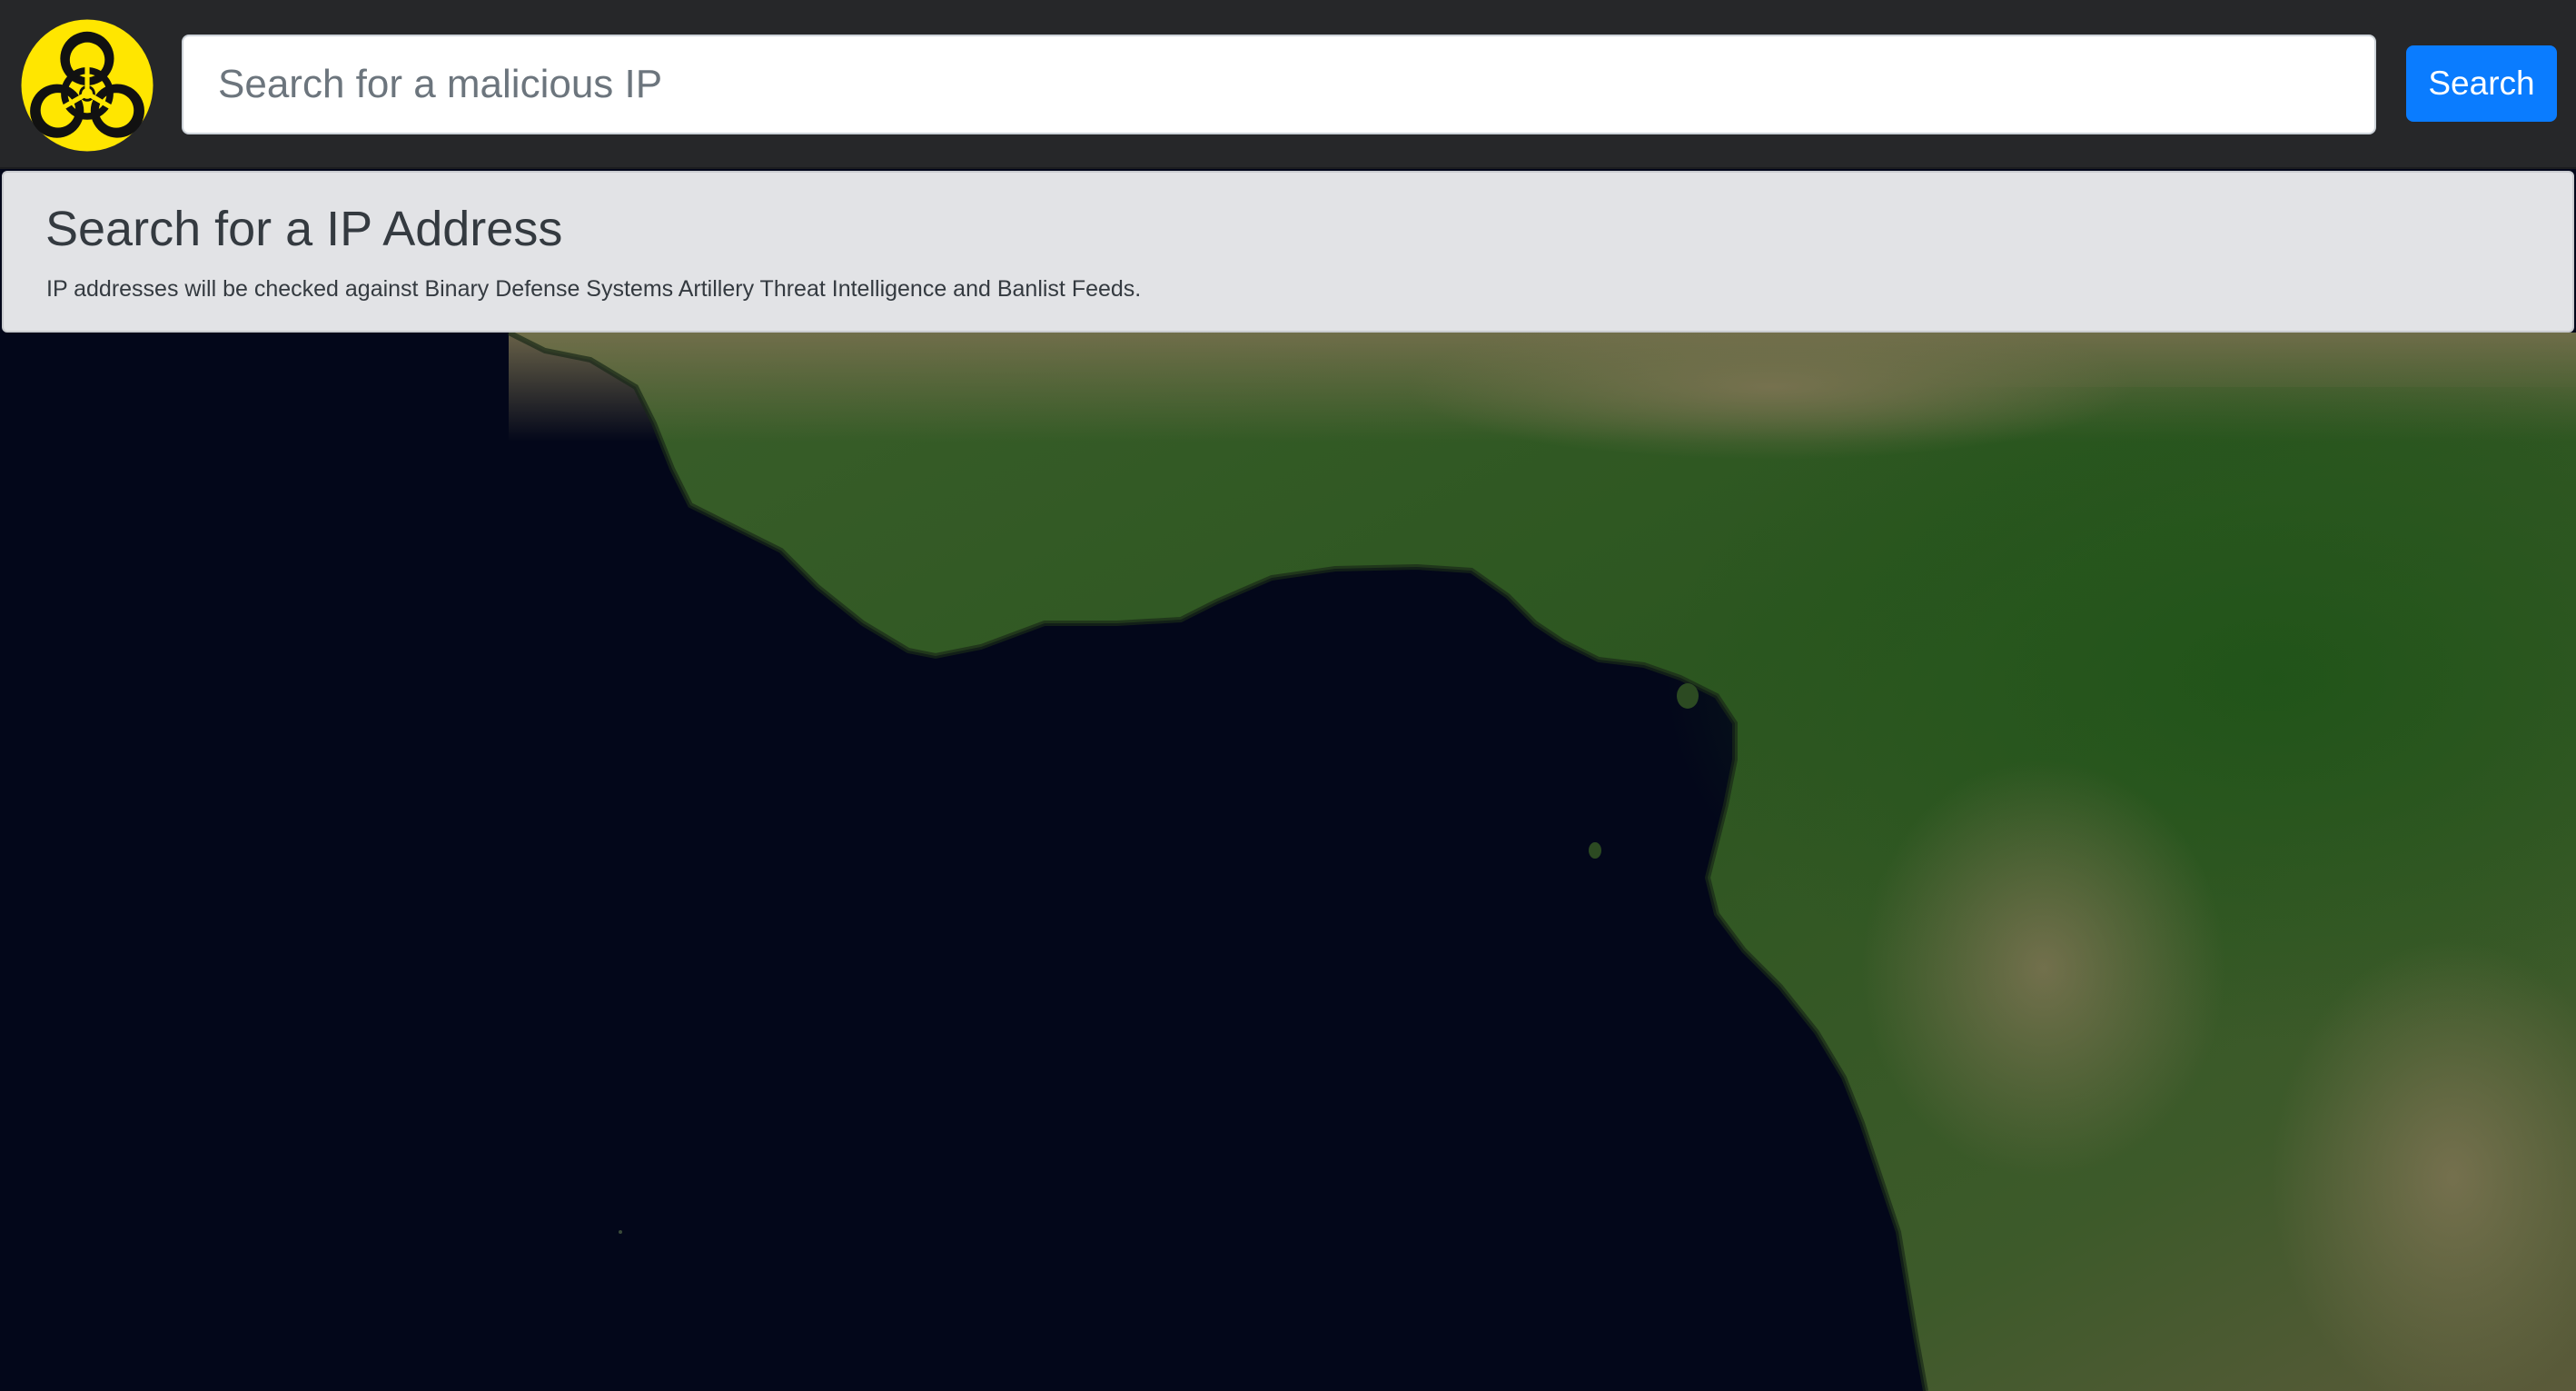  I want to click on biohazard-icon, so click(87, 85).